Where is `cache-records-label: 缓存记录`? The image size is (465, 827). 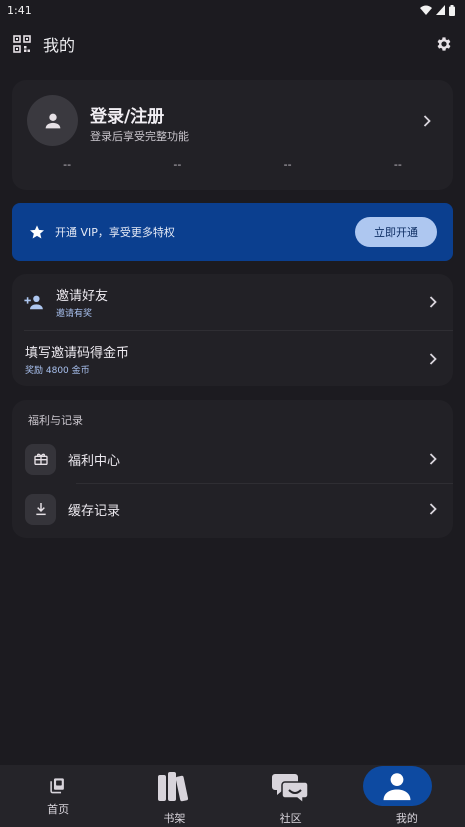 cache-records-label: 缓存记录 is located at coordinates (94, 511).